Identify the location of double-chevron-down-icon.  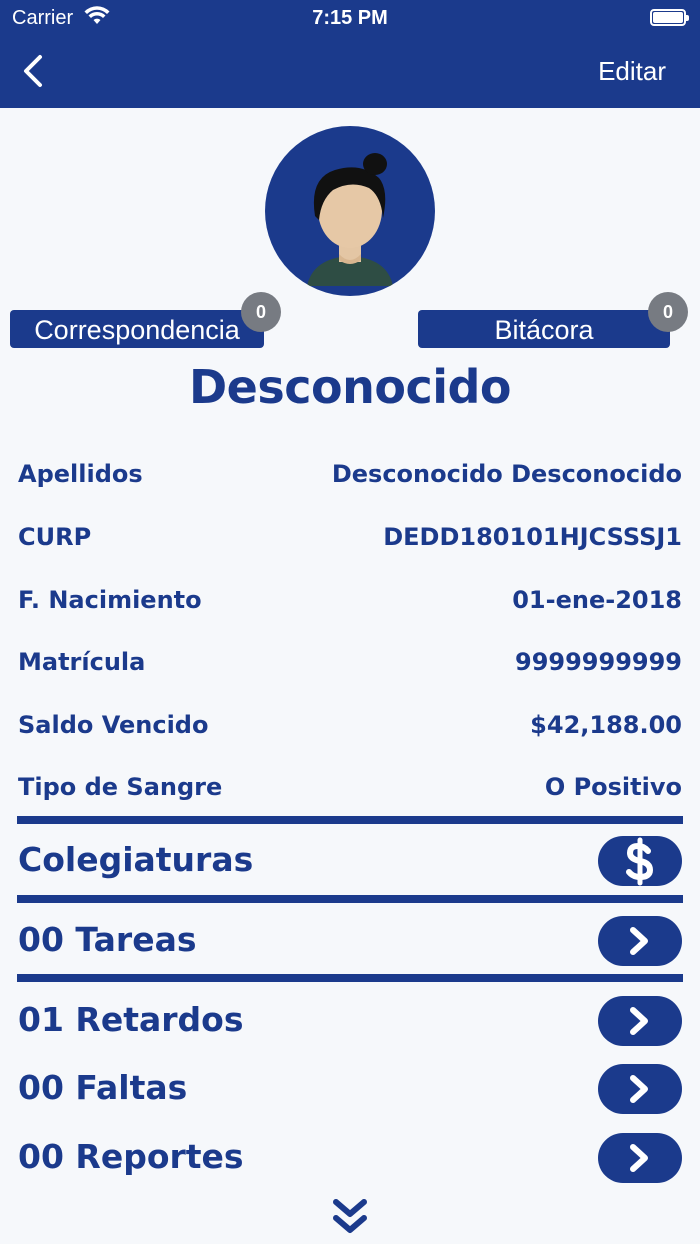
(350, 1216).